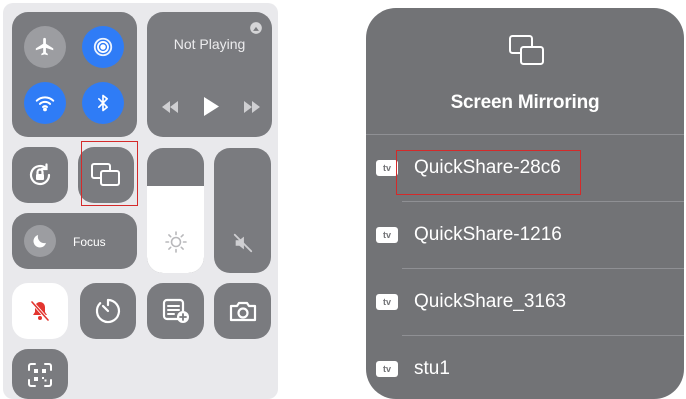 This screenshot has height=399, width=686. Describe the element at coordinates (74, 74) in the screenshot. I see `connectivity-tile` at that location.